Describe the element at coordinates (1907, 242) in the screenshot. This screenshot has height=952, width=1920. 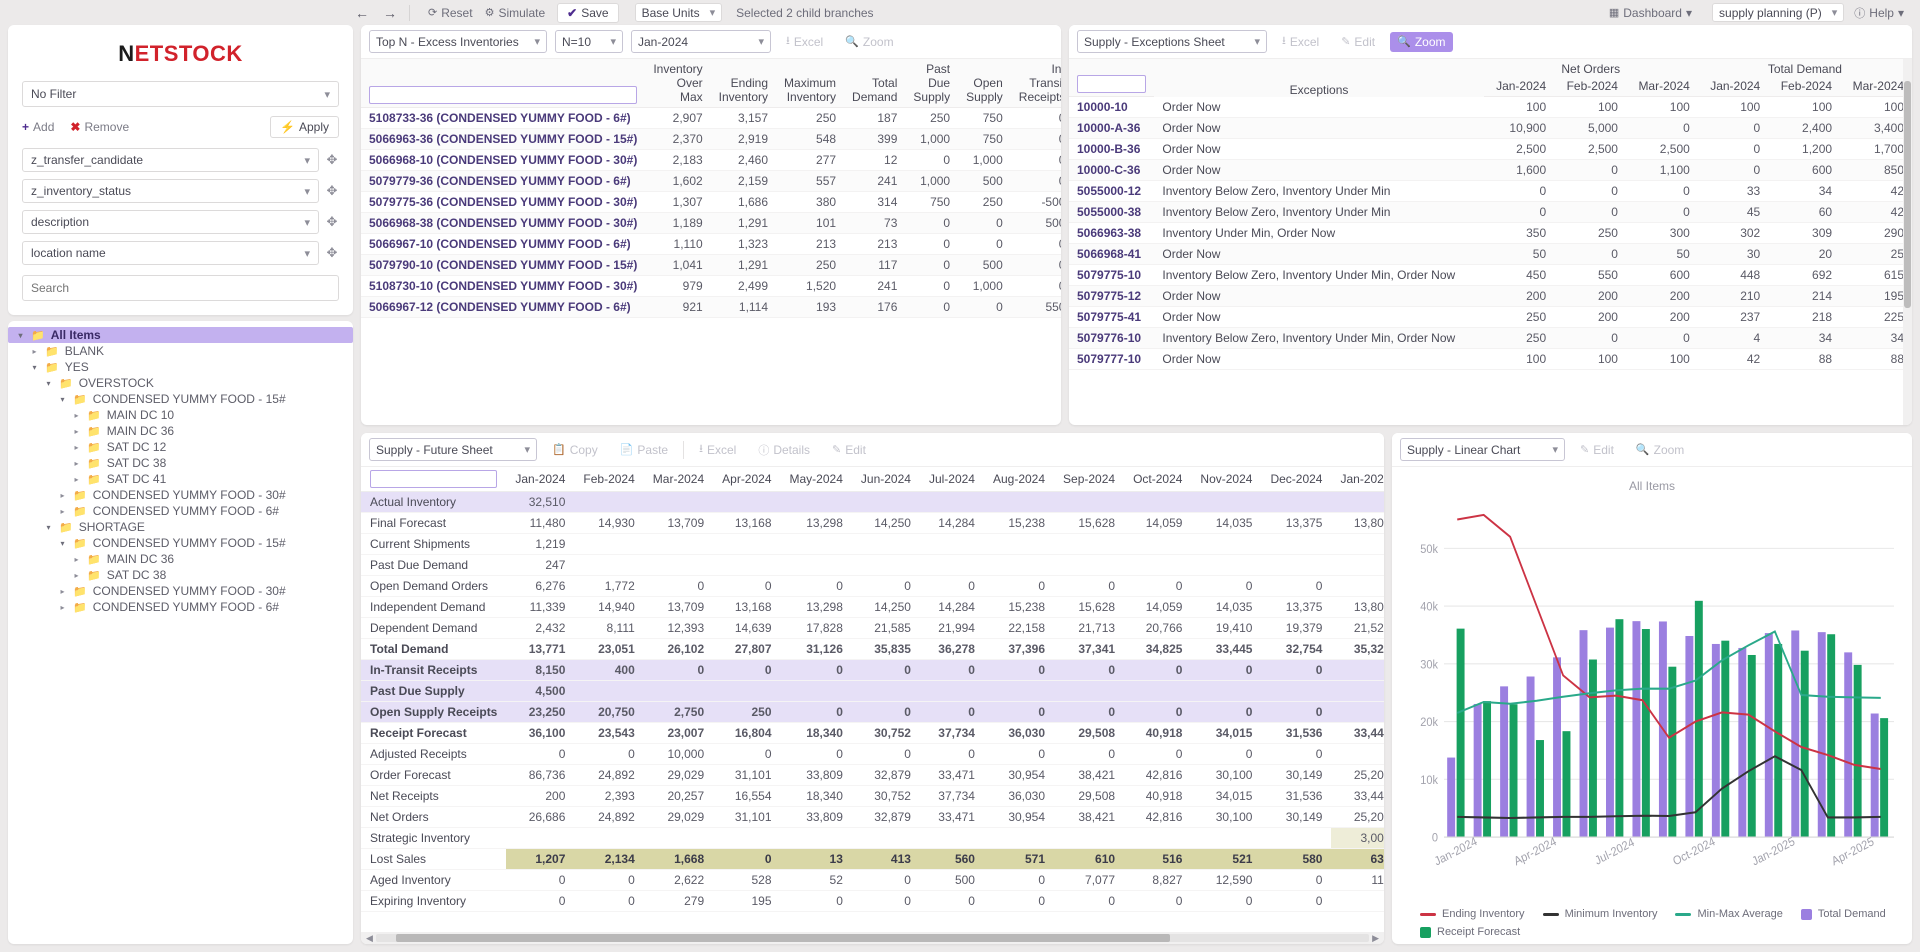
I see `exceptions-vertical-scrollbar` at that location.